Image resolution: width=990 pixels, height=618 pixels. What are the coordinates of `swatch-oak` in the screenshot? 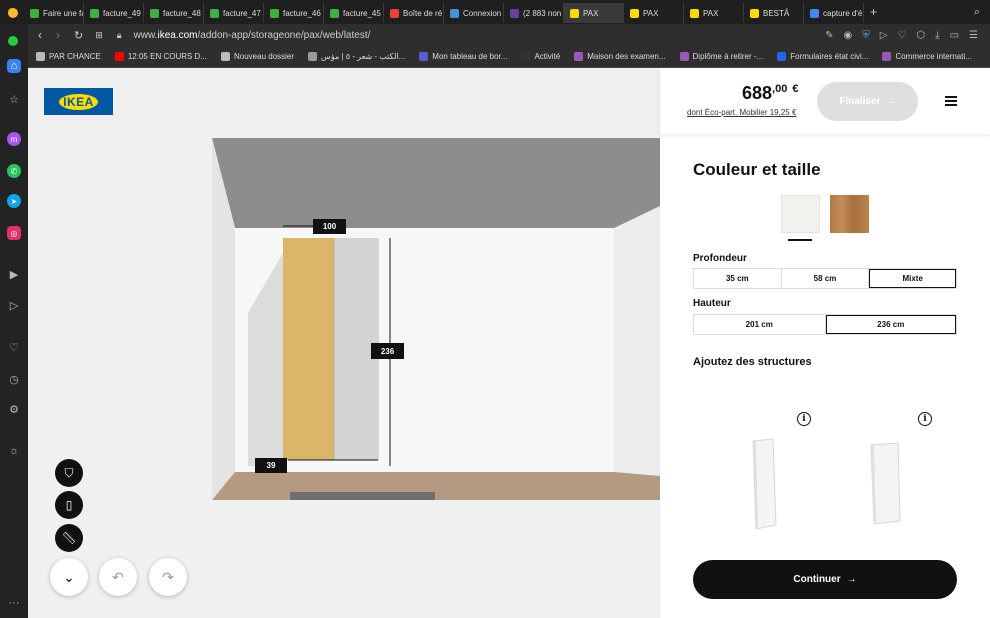 It's located at (849, 214).